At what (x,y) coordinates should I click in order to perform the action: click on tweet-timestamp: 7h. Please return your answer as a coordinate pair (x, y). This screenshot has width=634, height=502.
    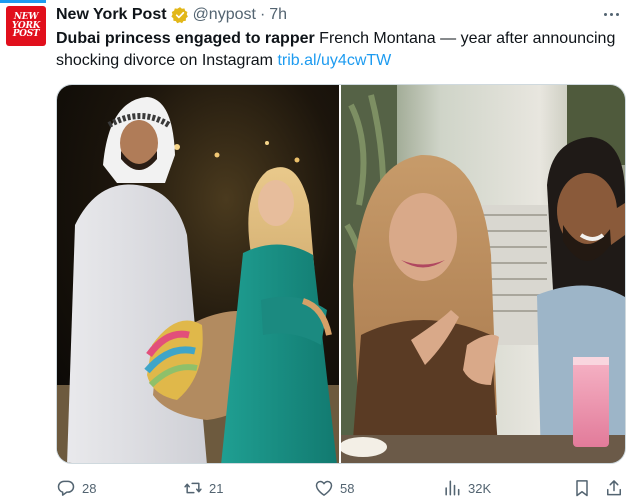
    Looking at the image, I should click on (278, 15).